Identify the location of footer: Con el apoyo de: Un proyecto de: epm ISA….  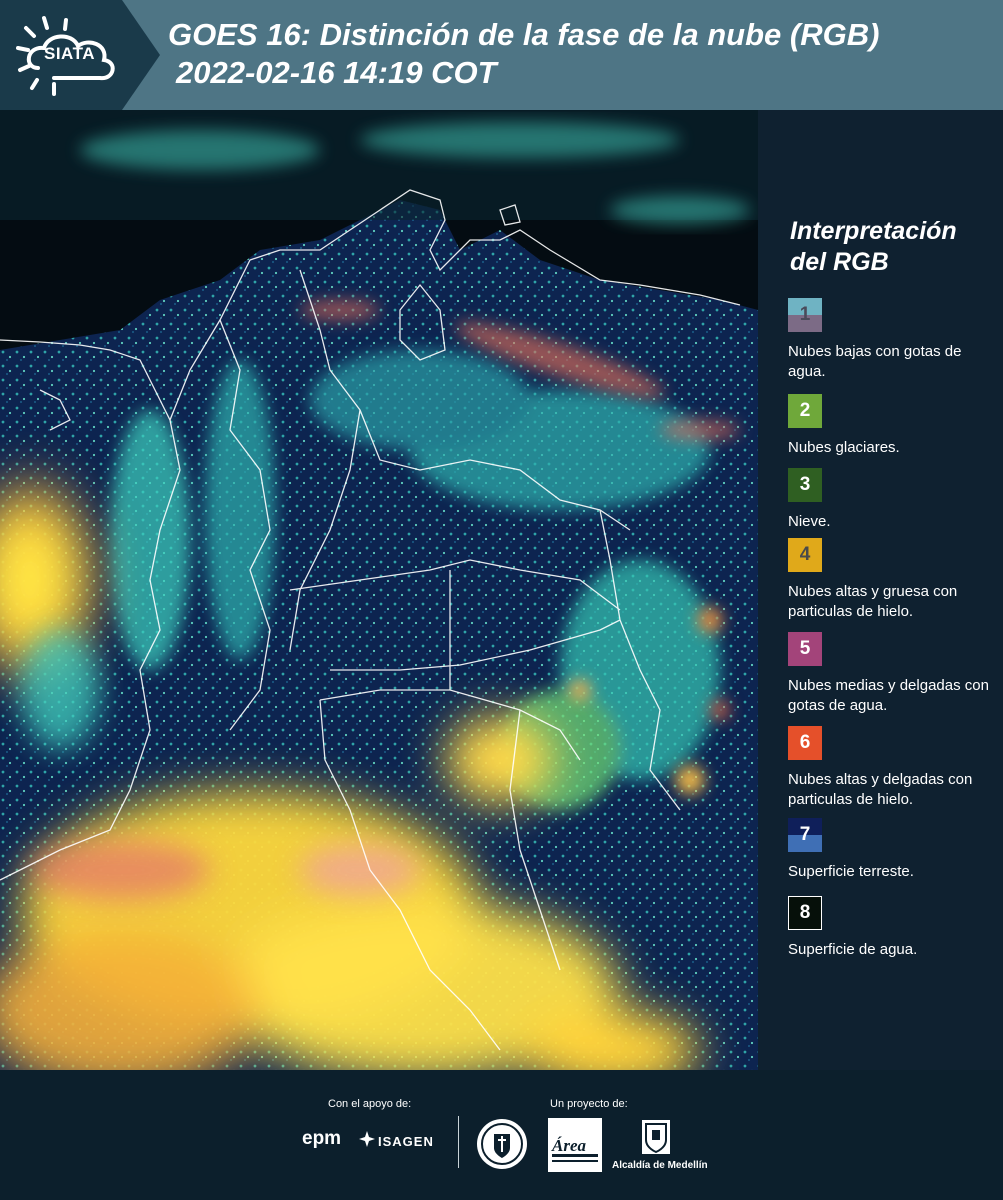
(501, 1135).